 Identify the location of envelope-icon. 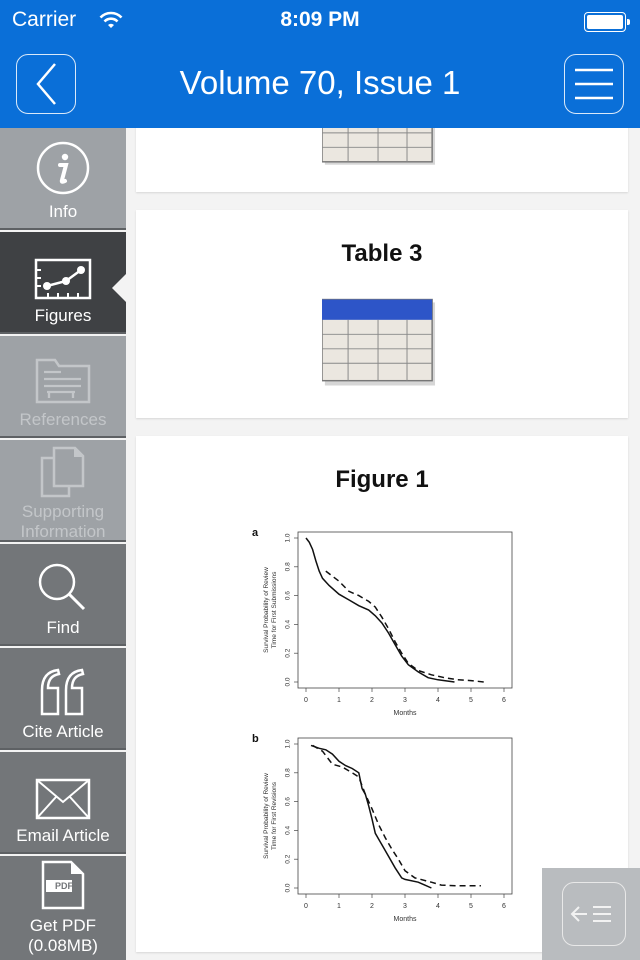
(63, 799).